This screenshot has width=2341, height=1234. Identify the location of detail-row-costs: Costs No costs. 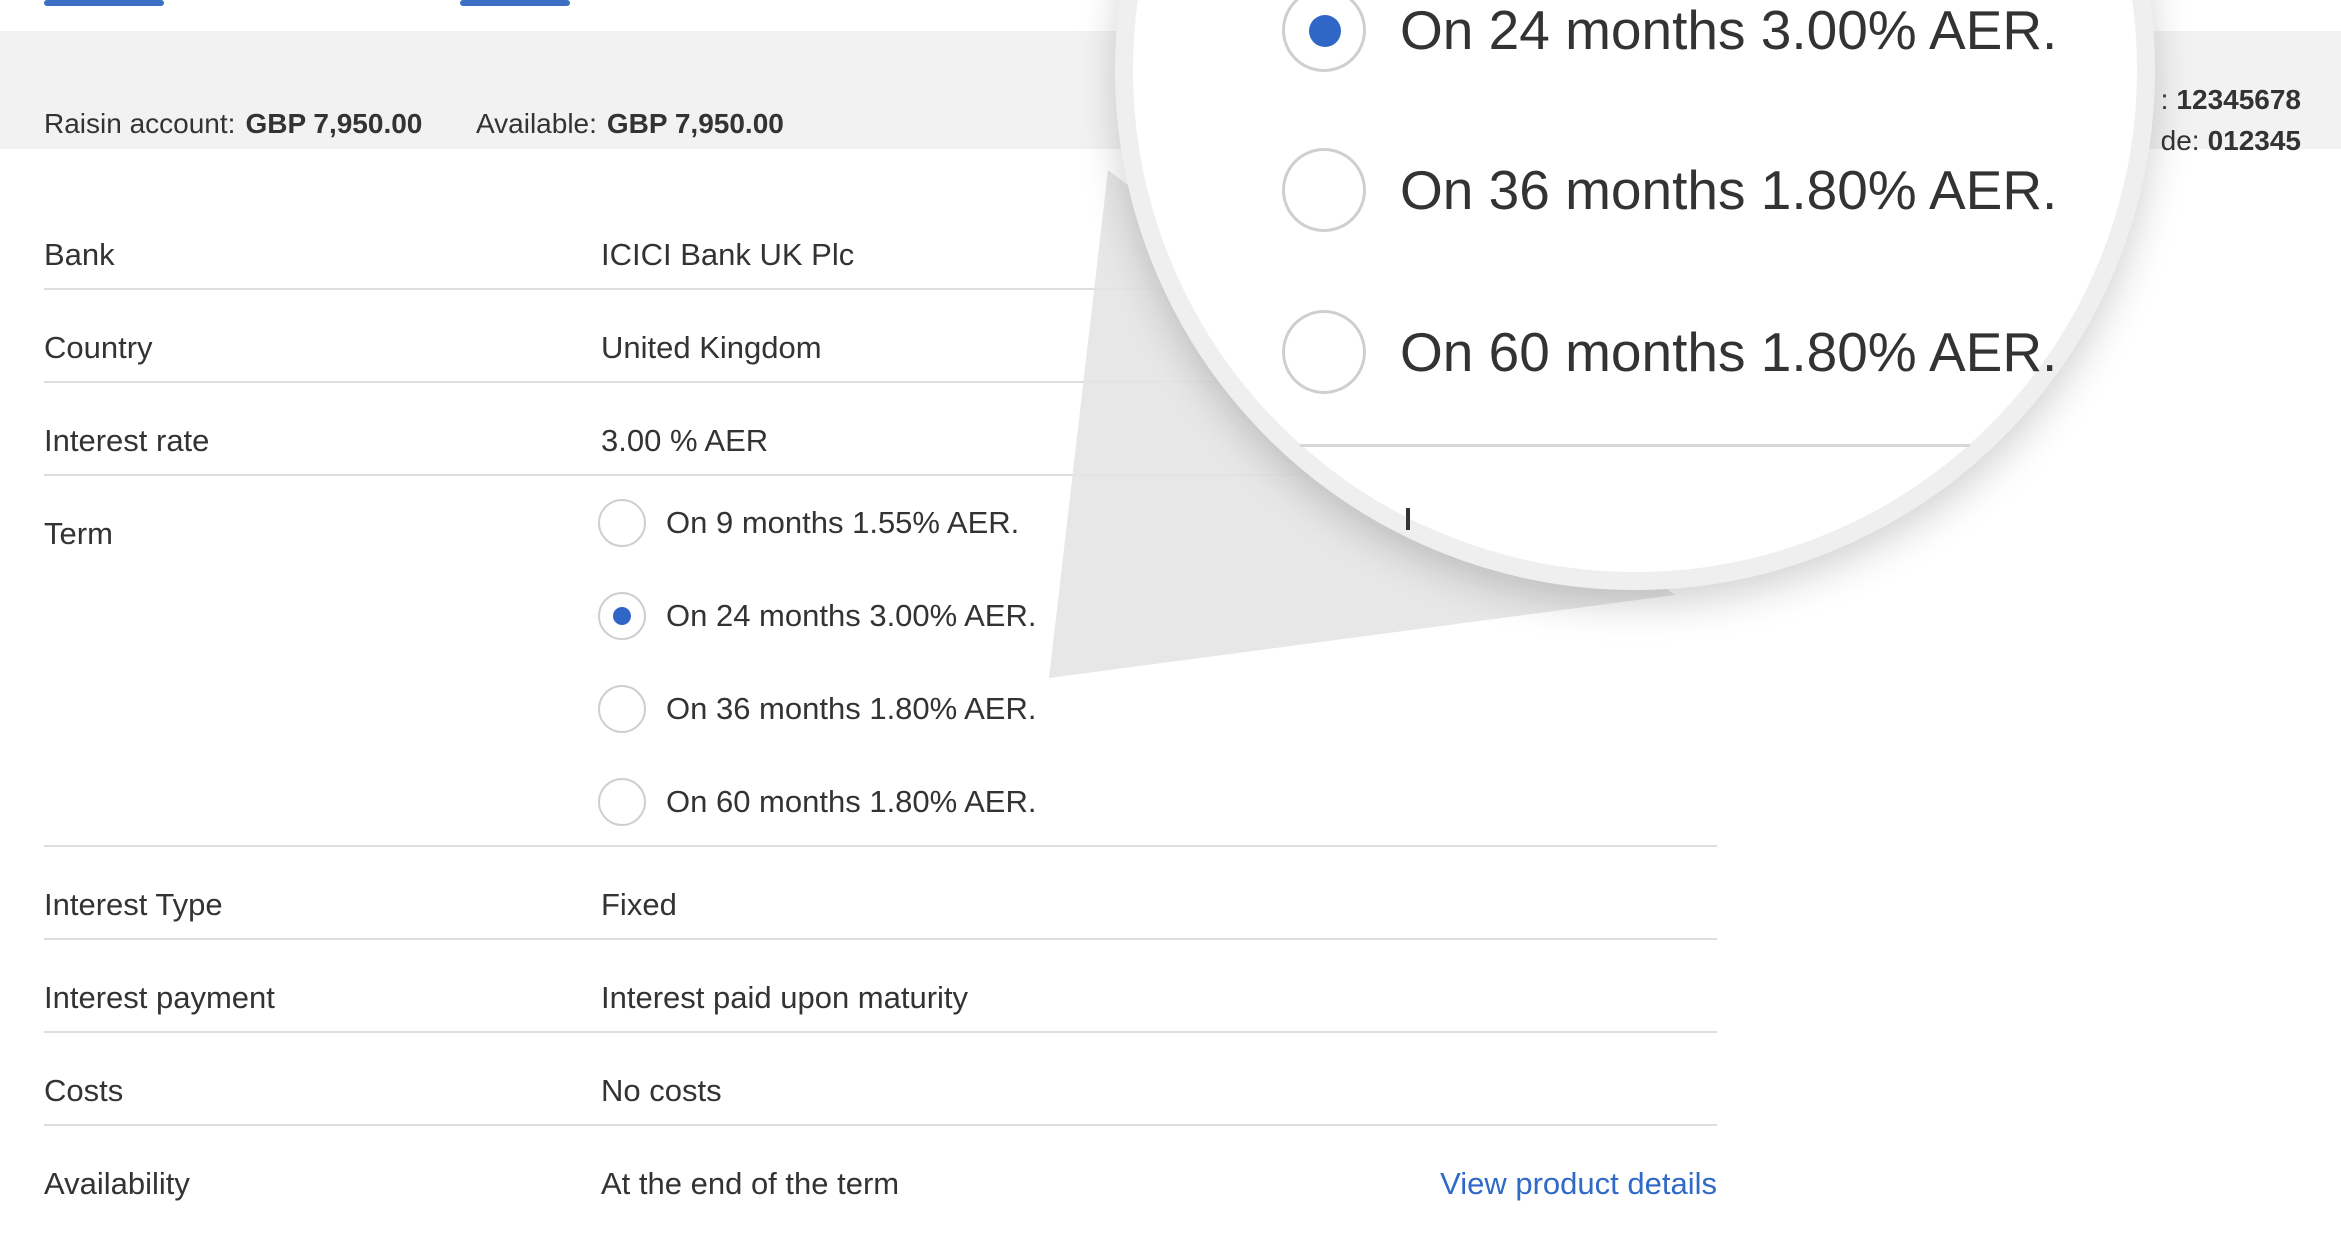
(880, 1079).